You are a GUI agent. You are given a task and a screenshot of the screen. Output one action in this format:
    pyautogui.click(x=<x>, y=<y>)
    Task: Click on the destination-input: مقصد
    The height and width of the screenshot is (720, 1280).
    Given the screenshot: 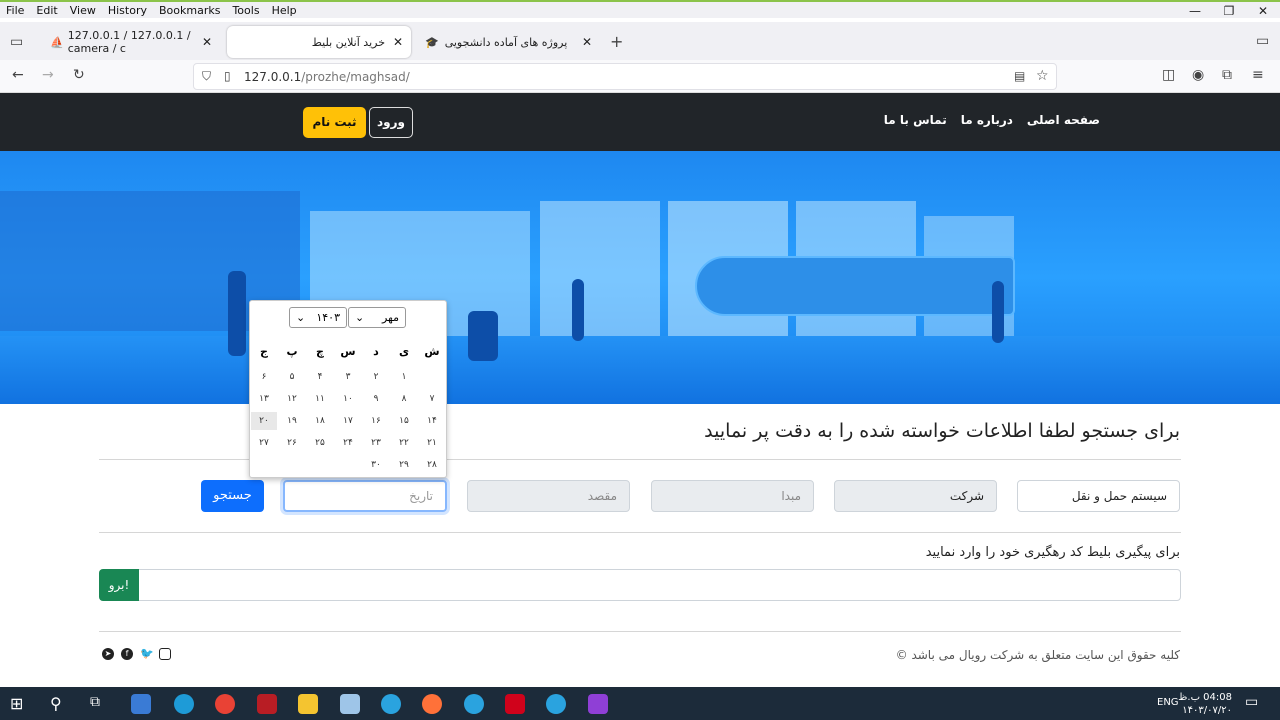 What is the action you would take?
    pyautogui.click(x=548, y=496)
    